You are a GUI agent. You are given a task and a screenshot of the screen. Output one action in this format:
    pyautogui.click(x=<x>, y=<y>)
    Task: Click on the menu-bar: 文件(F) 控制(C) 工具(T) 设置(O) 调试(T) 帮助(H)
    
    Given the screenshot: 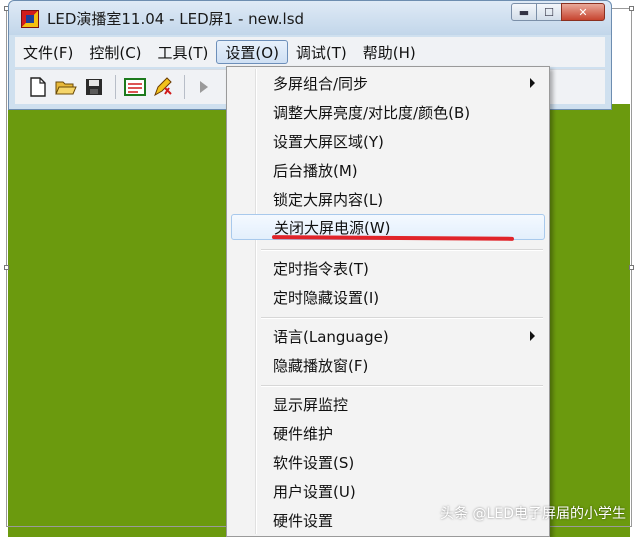 What is the action you would take?
    pyautogui.click(x=310, y=52)
    